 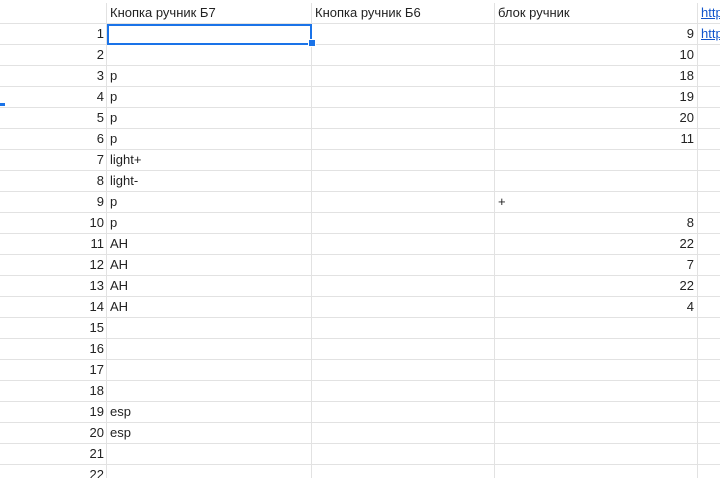 What do you see at coordinates (53, 433) in the screenshot?
I see `row-number: 20` at bounding box center [53, 433].